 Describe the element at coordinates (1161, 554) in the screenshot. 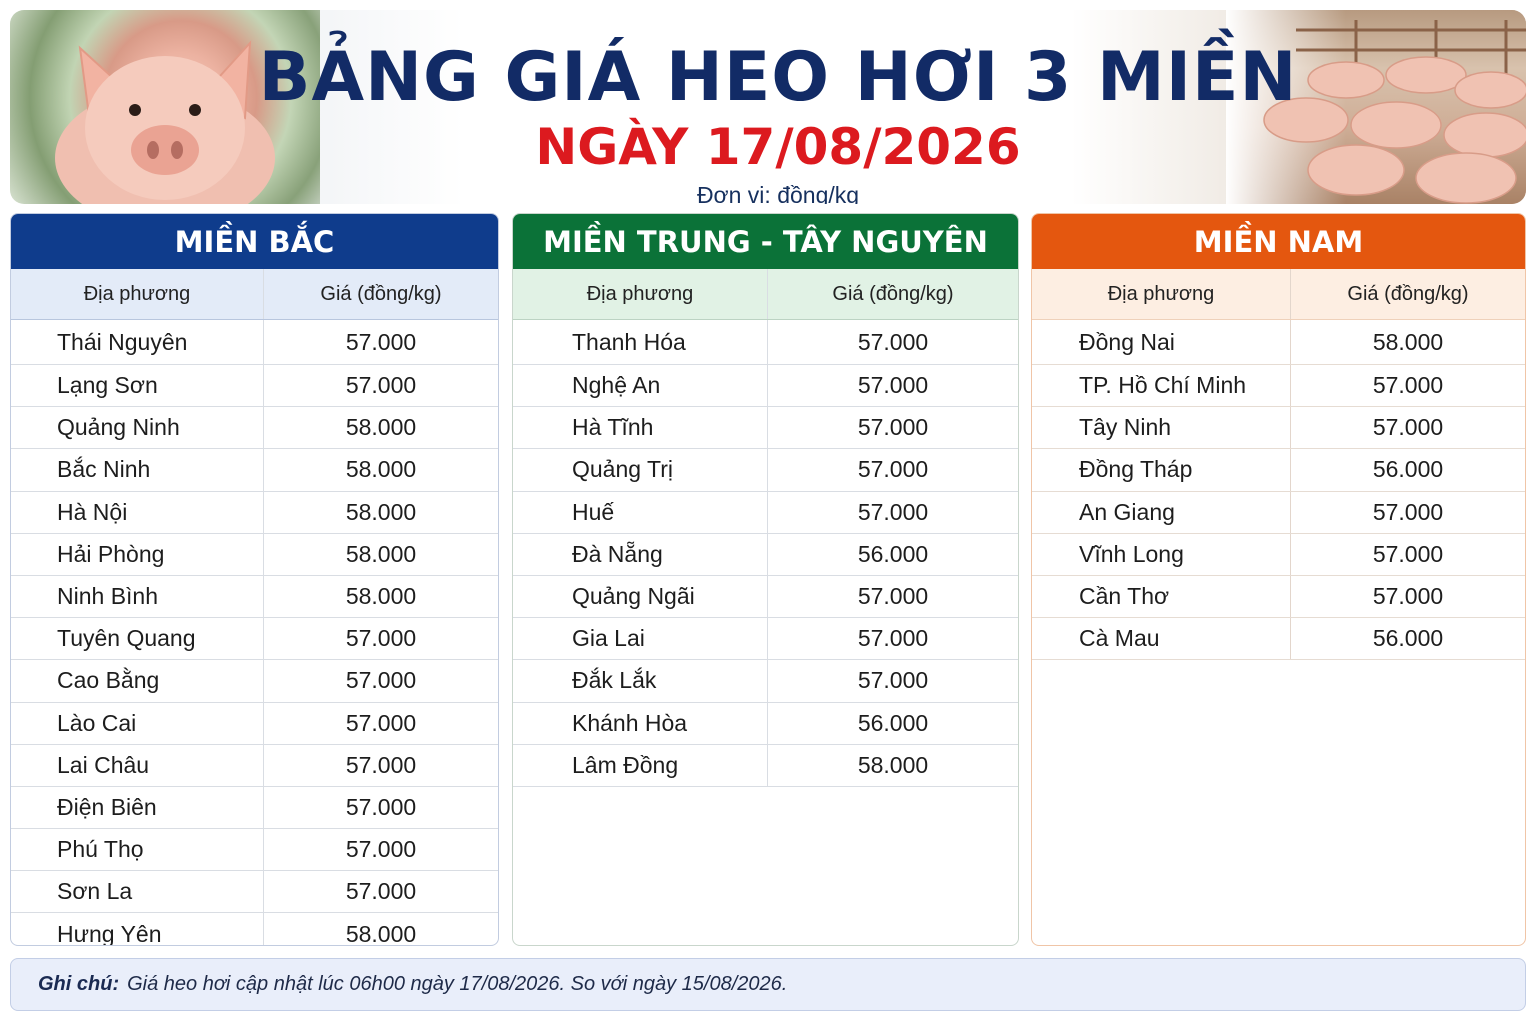

I see `location-cell: Vĩnh Long` at that location.